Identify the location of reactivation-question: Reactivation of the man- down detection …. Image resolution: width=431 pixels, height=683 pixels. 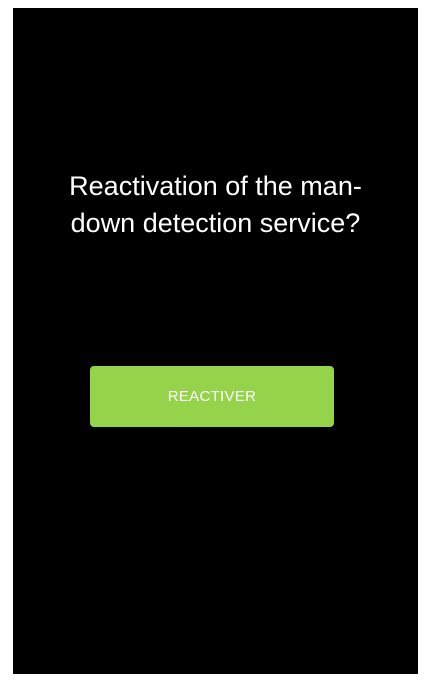
(215, 205).